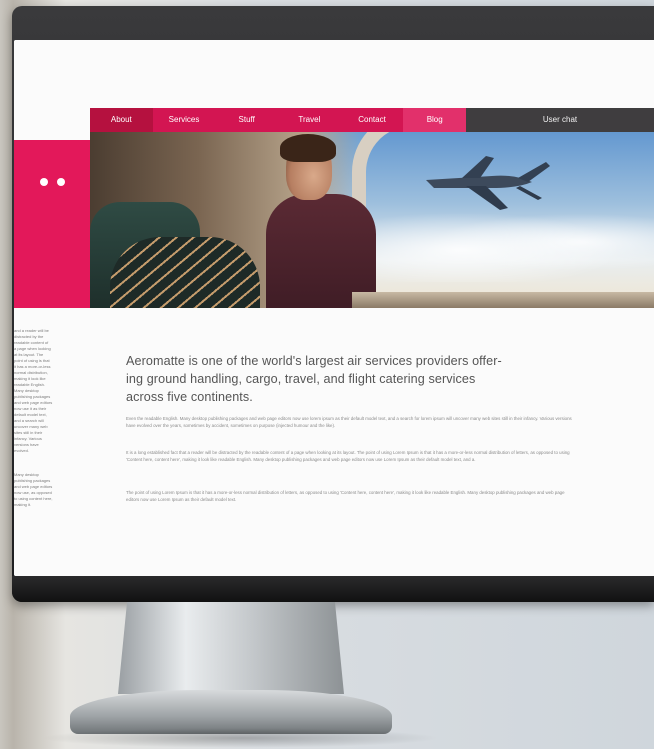 This screenshot has height=749, width=654. Describe the element at coordinates (240, 738) in the screenshot. I see `stand-shadow` at that location.